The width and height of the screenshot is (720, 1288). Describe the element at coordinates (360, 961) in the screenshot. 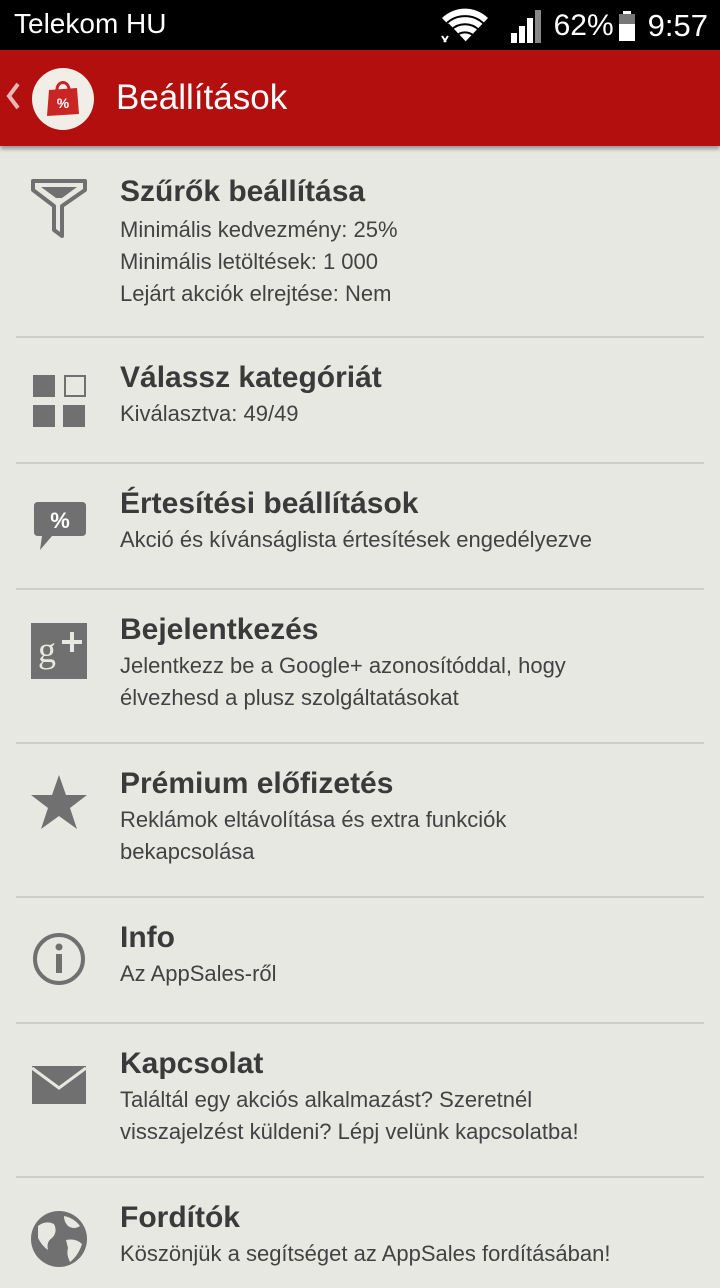

I see `settings-item-info: Info Az AppSales-ről` at that location.